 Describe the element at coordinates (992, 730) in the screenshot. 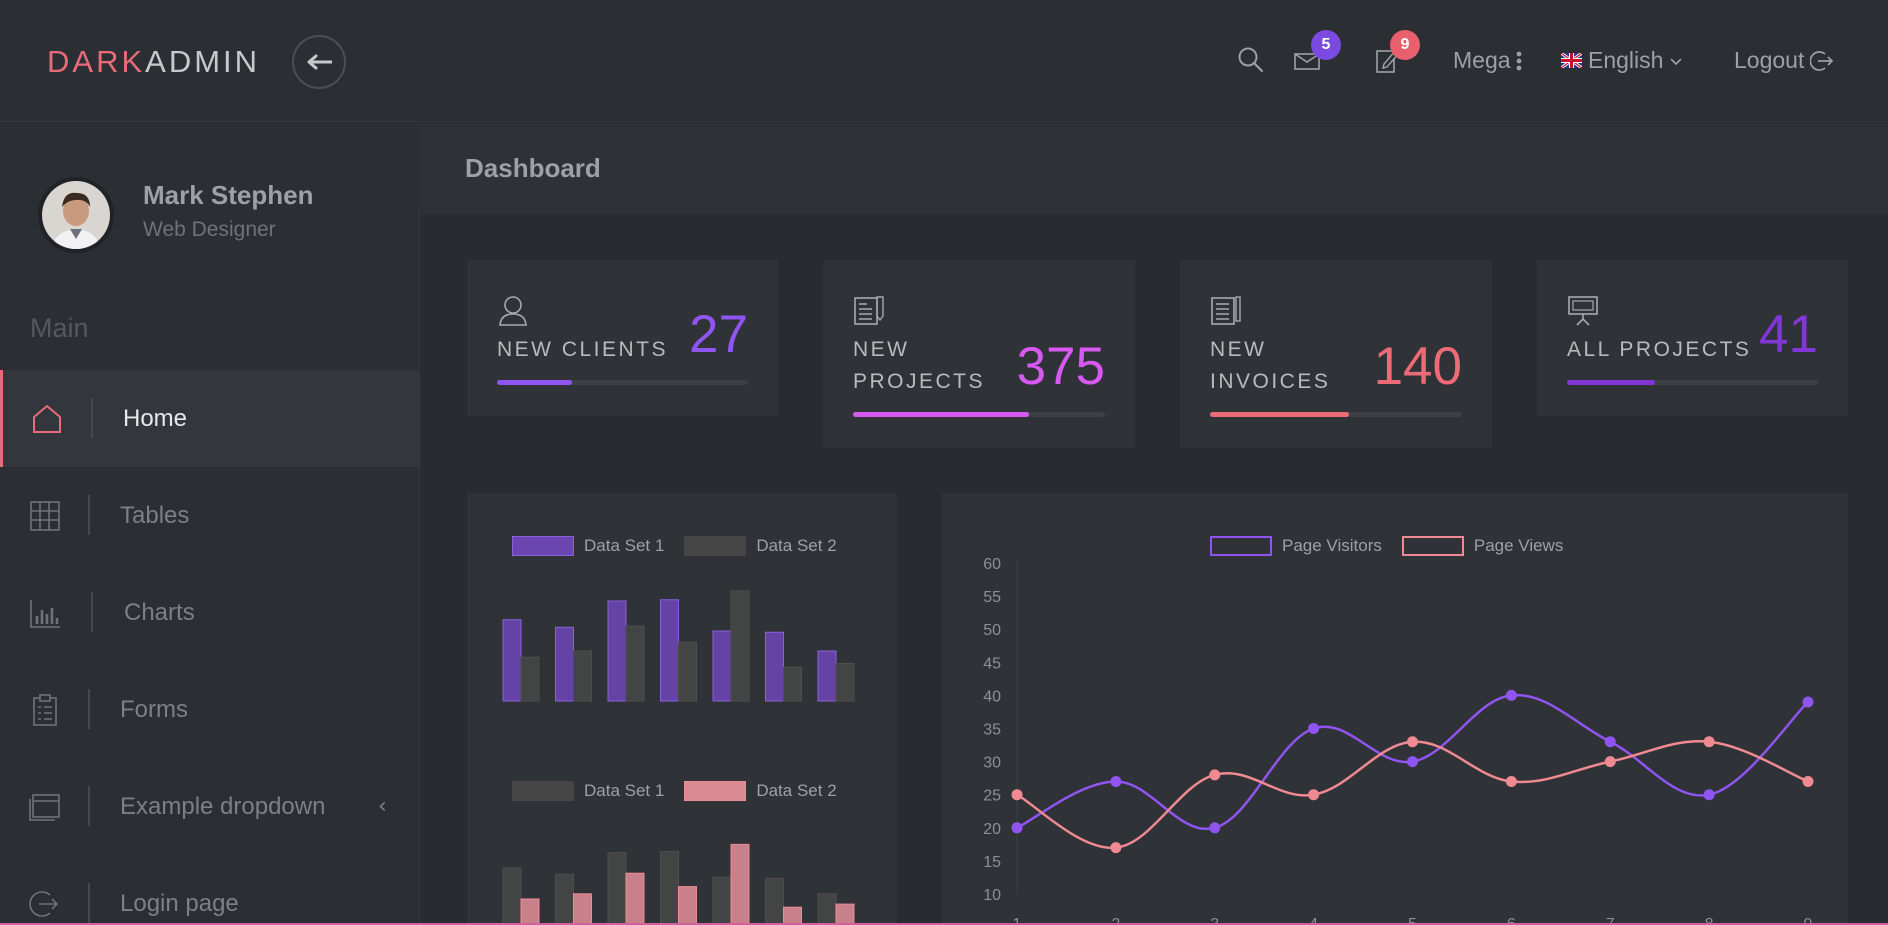

I see `y-tick-label: 35` at that location.